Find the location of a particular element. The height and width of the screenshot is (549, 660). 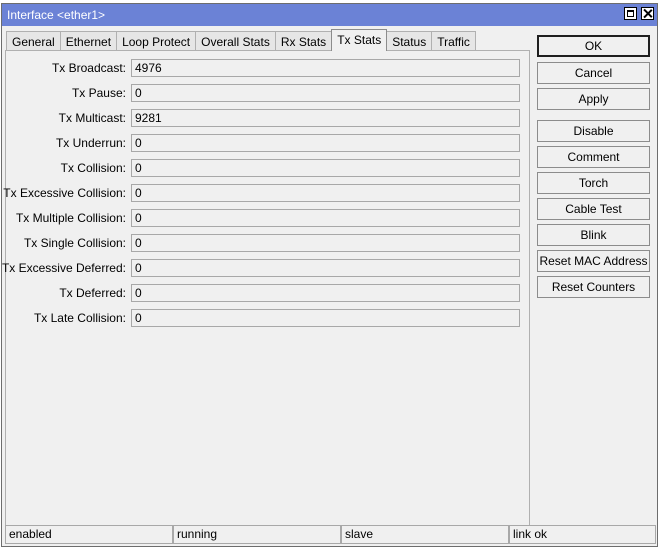

tx-deferred-field: 0 is located at coordinates (325, 293).